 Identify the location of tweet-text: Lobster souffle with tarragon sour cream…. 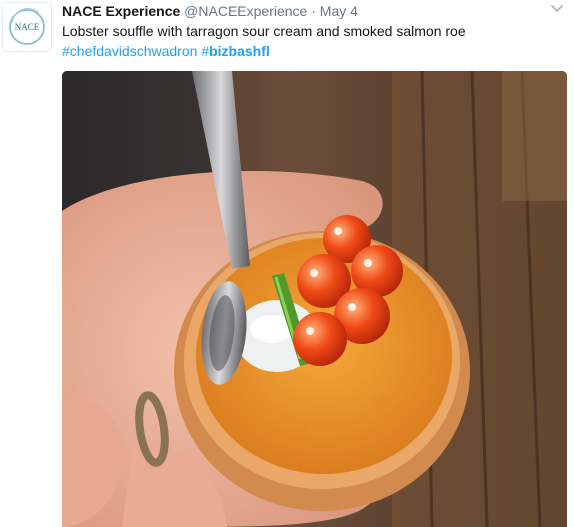
(264, 31).